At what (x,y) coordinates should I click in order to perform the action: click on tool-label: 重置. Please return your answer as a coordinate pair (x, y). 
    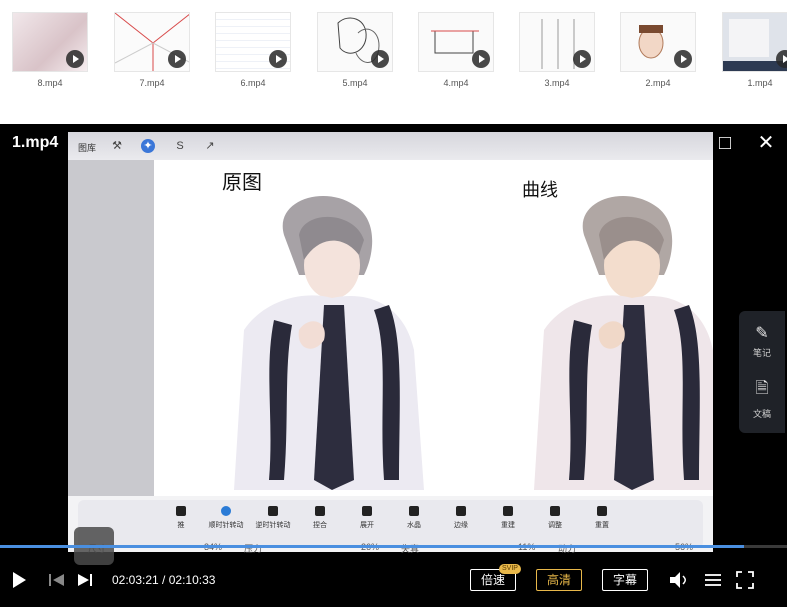
    Looking at the image, I should click on (602, 525).